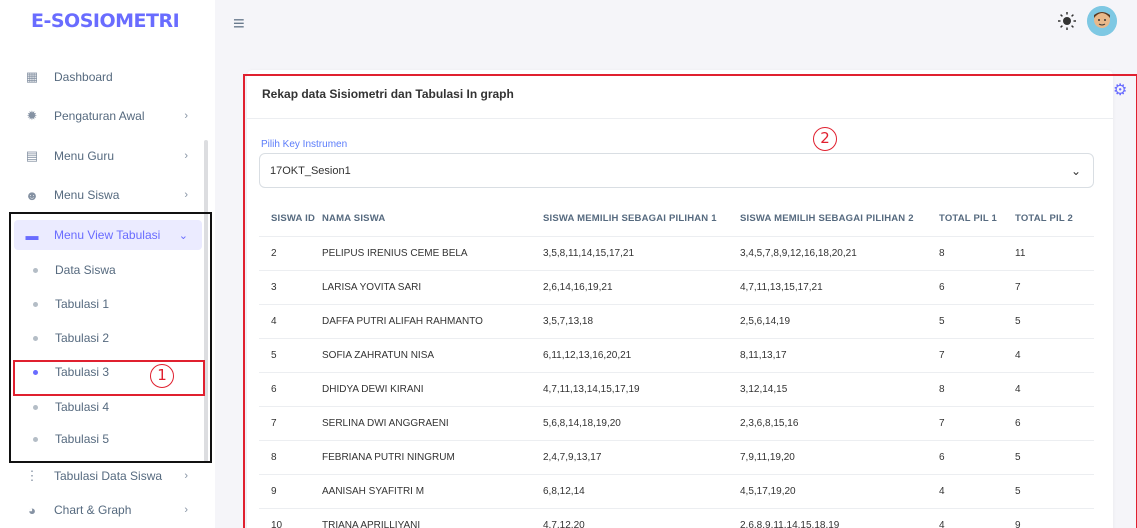 The height and width of the screenshot is (528, 1137). I want to click on pie-chart-icon: ◕, so click(32, 510).